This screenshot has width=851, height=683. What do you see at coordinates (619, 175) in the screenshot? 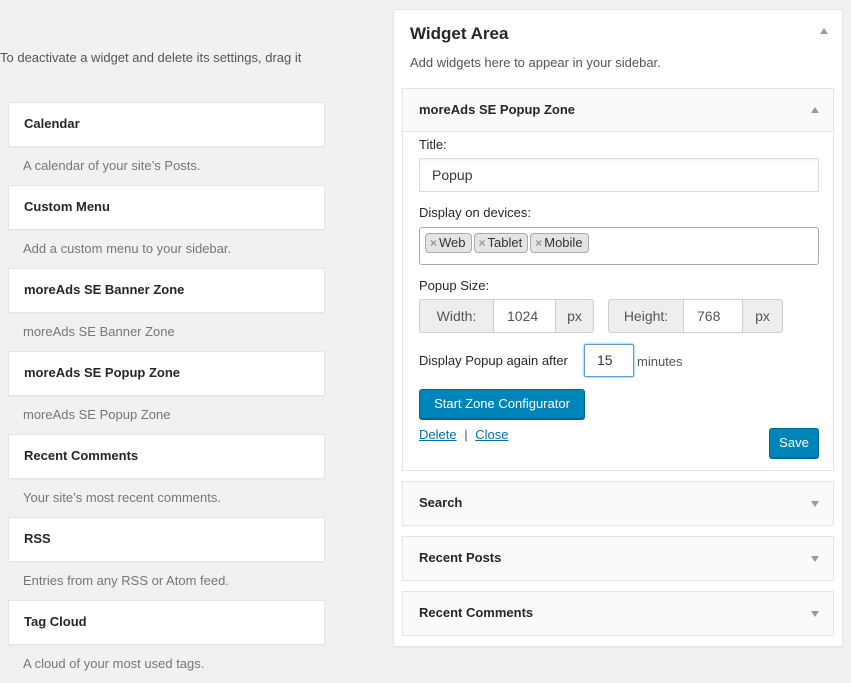
I see `title-input: Popup` at bounding box center [619, 175].